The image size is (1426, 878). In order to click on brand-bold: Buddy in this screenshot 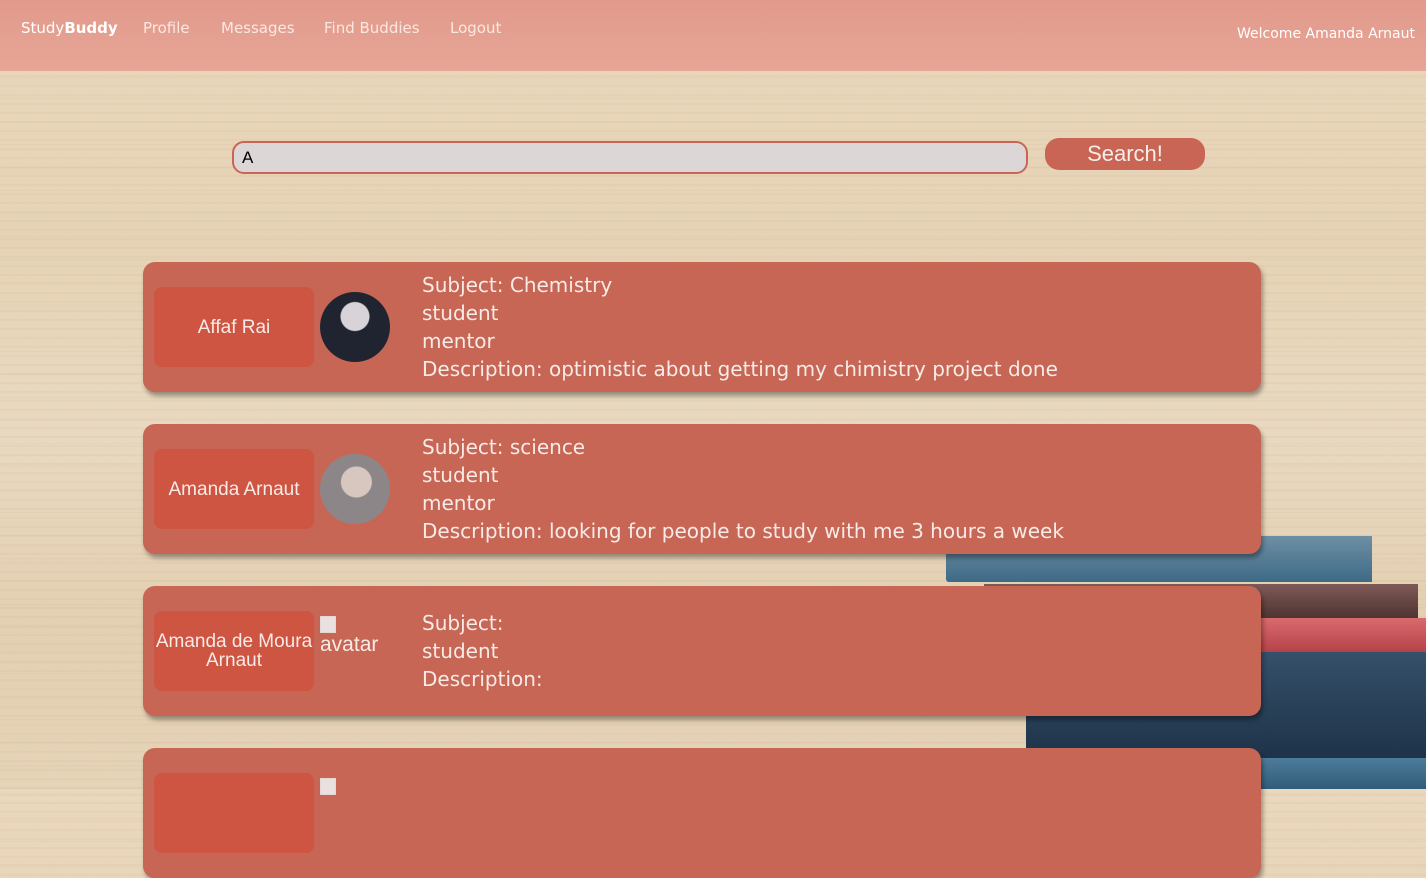, I will do `click(91, 28)`.